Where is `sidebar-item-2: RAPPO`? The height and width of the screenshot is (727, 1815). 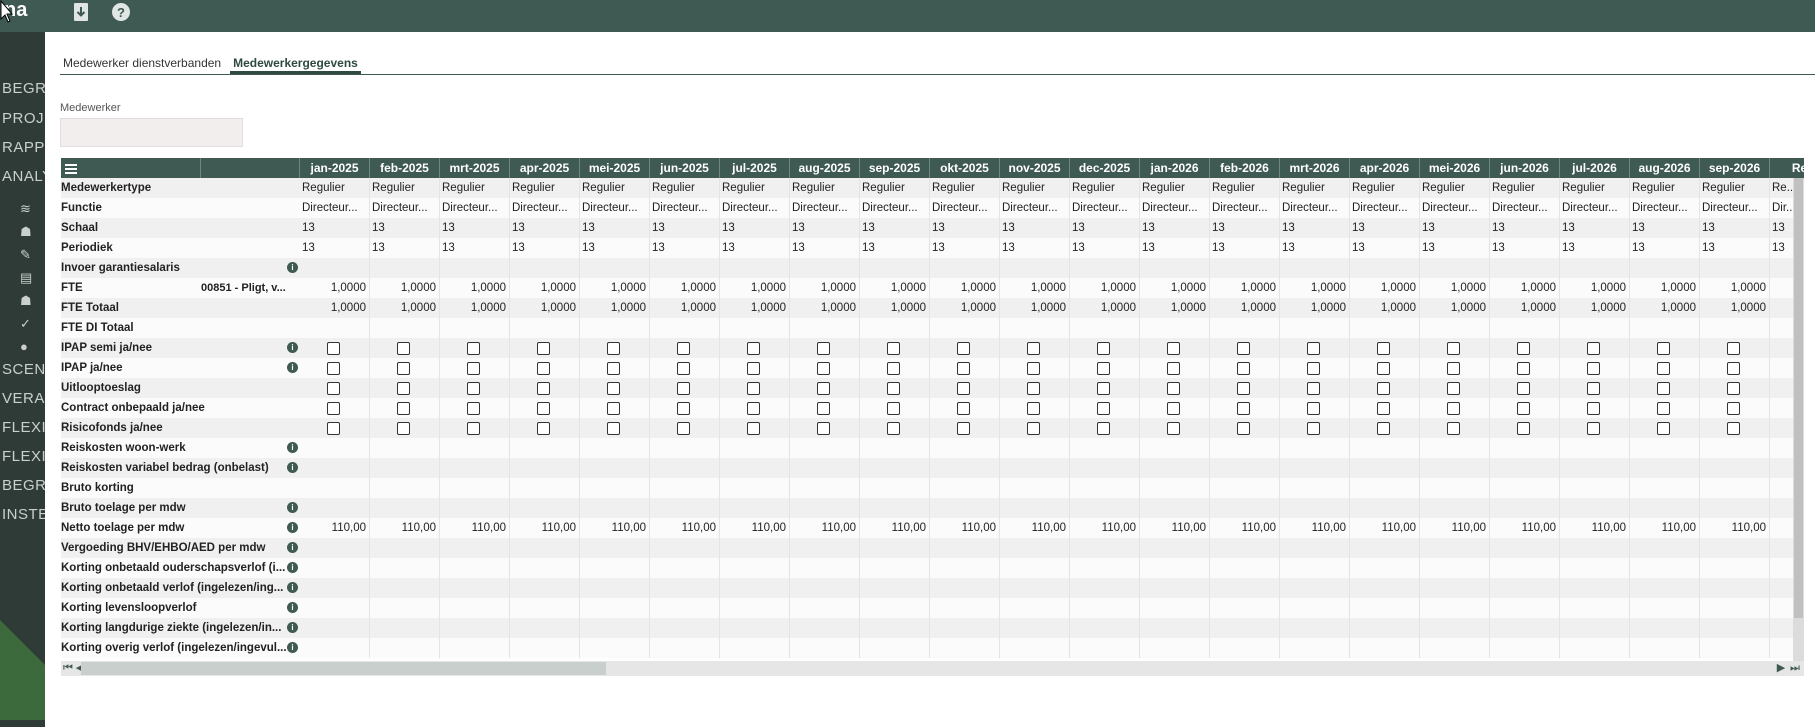 sidebar-item-2: RAPPO is located at coordinates (23, 147).